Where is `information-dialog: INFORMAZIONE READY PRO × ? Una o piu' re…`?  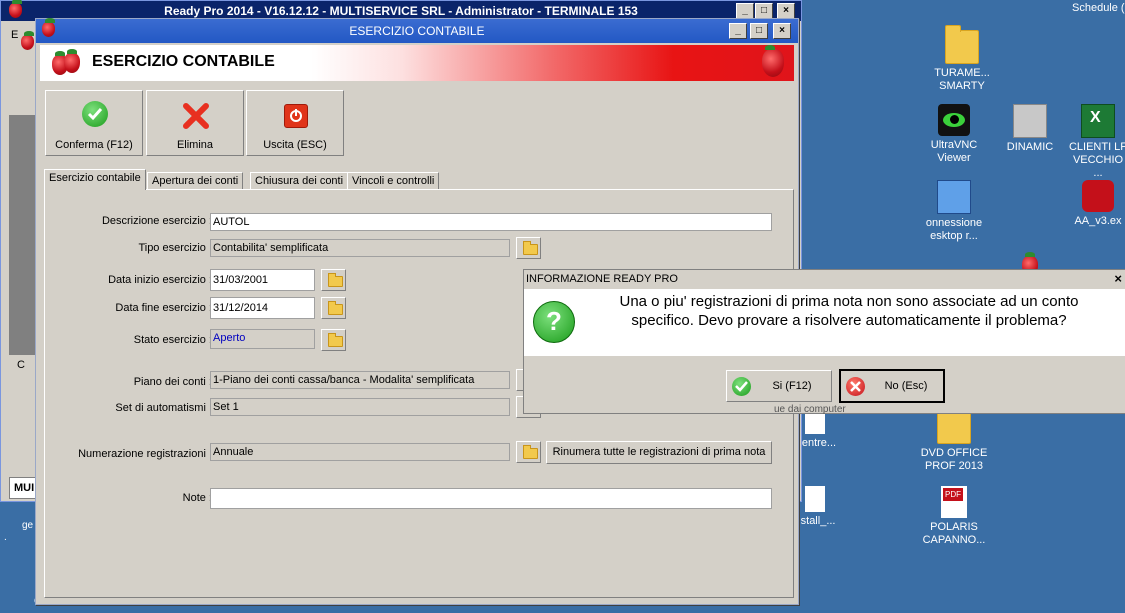
information-dialog: INFORMAZIONE READY PRO × ? Una o piu' re… is located at coordinates (824, 342).